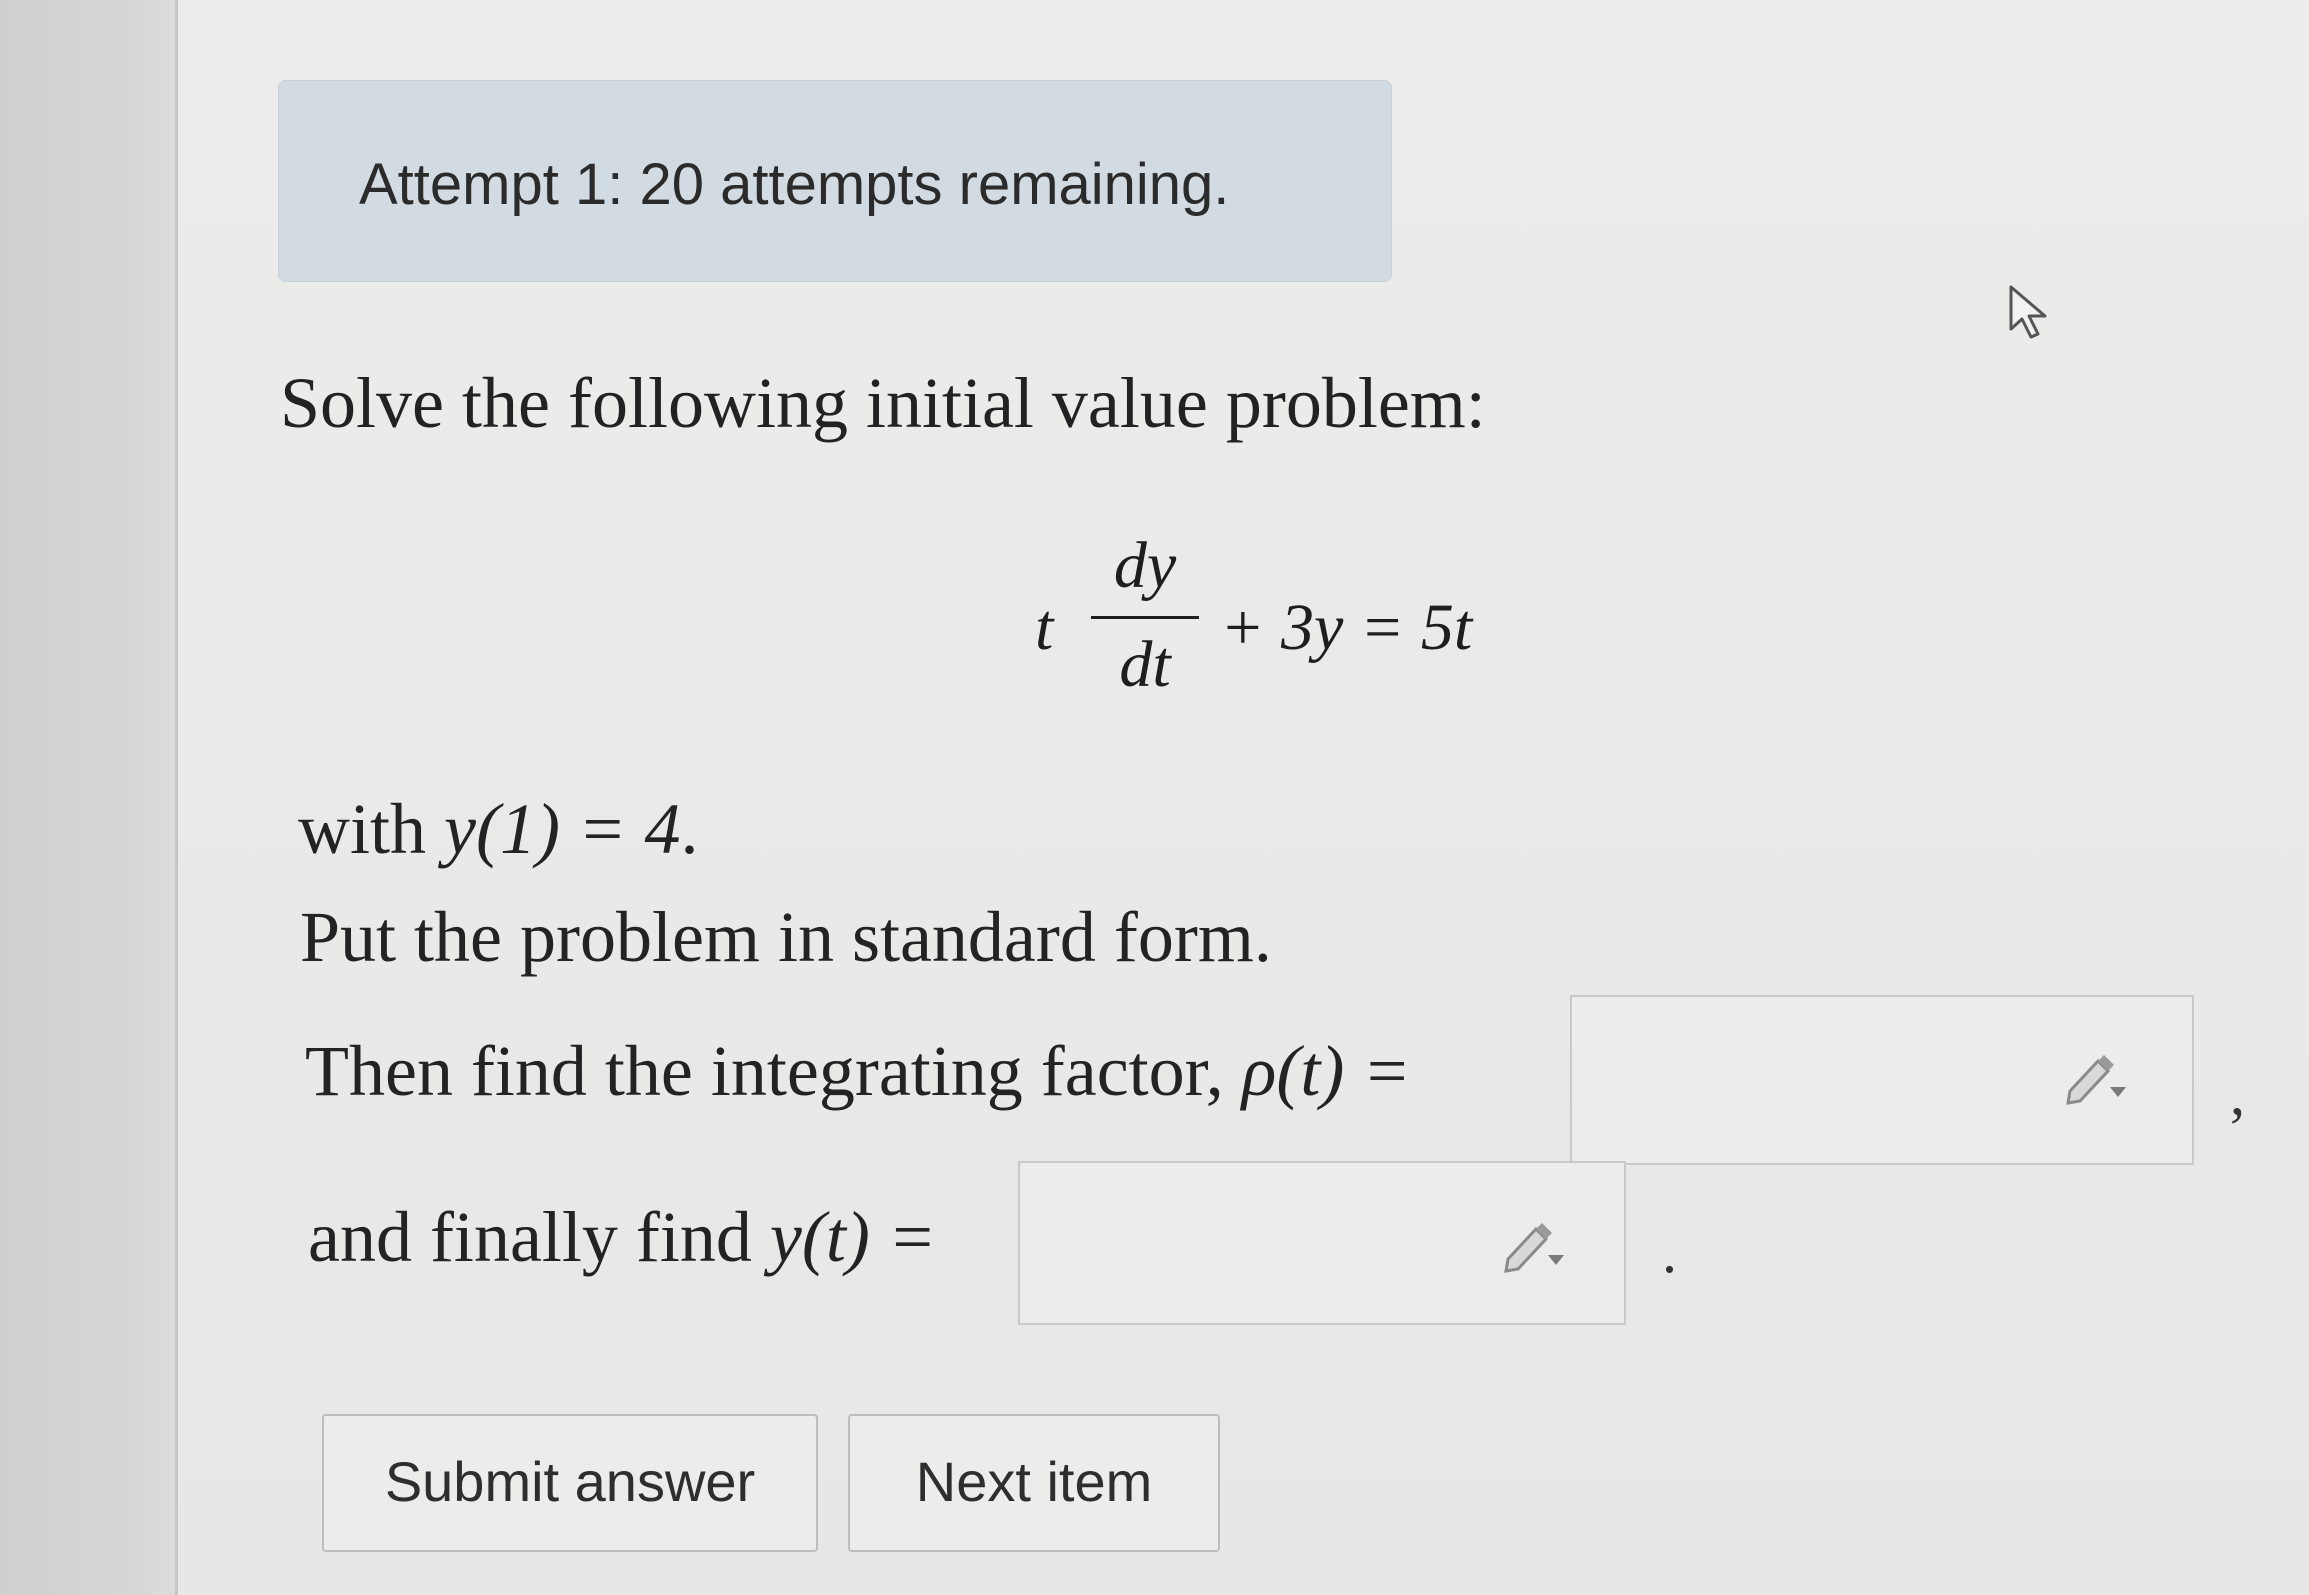 The image size is (2309, 1595). Describe the element at coordinates (1322, 1243) in the screenshot. I see `solution-input` at that location.